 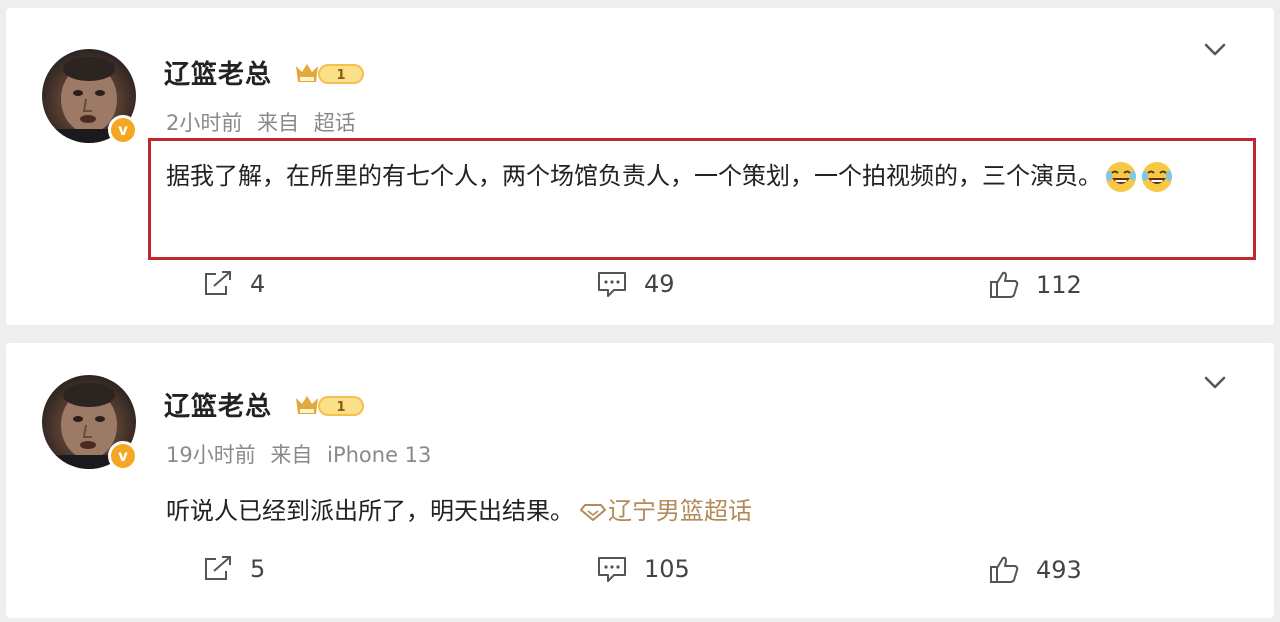 I want to click on diamond-icon, so click(x=593, y=512).